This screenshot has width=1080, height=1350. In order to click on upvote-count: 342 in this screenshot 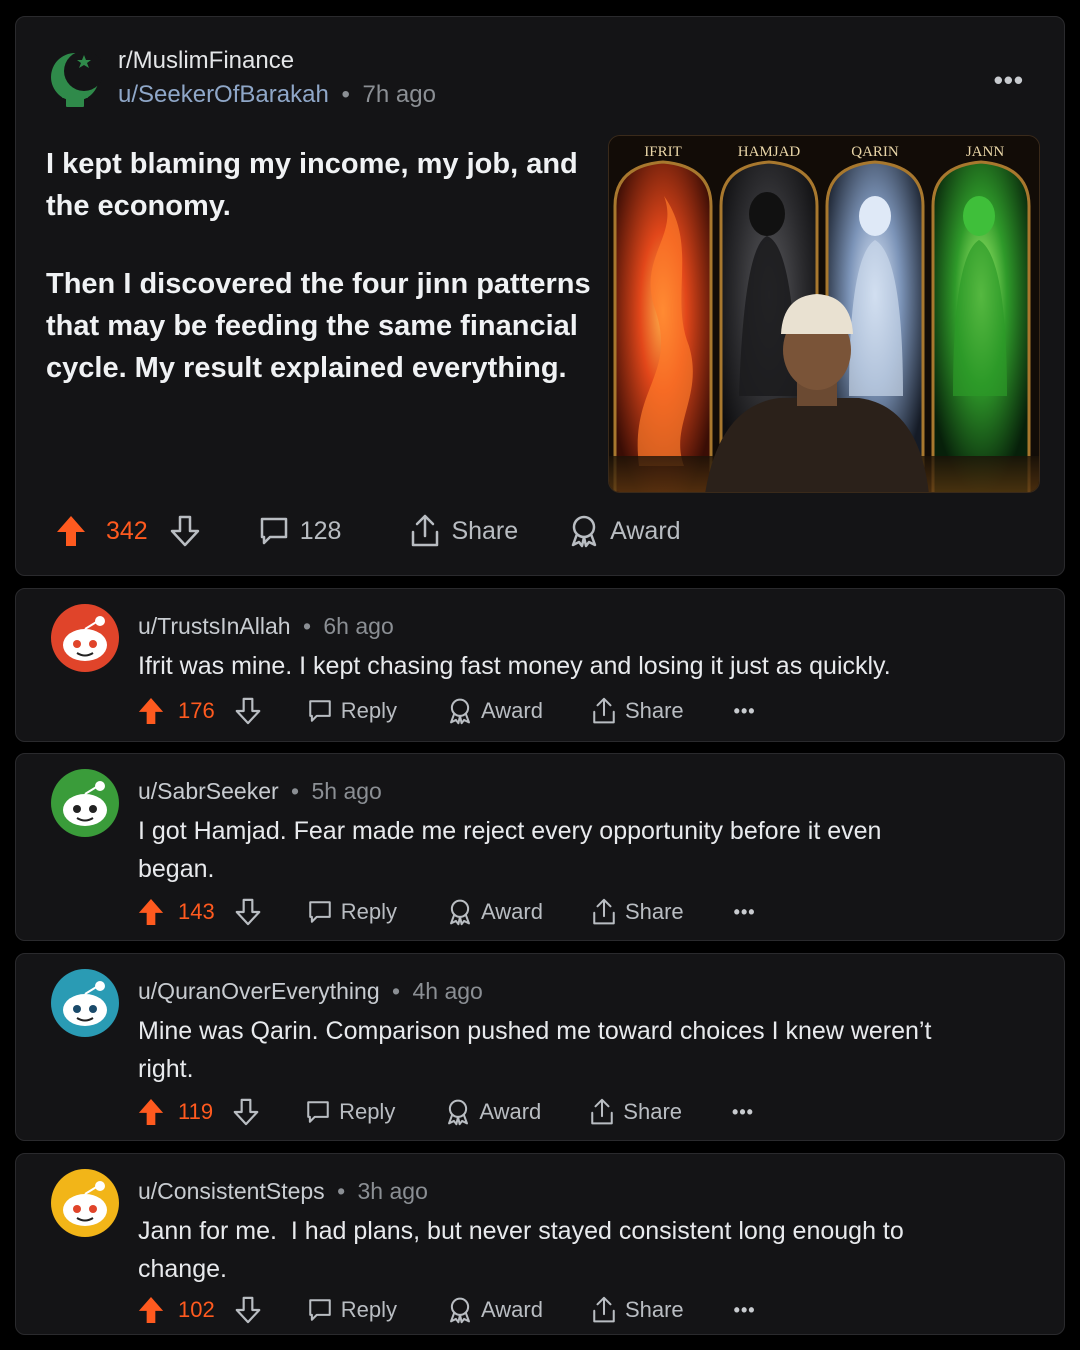, I will do `click(127, 530)`.